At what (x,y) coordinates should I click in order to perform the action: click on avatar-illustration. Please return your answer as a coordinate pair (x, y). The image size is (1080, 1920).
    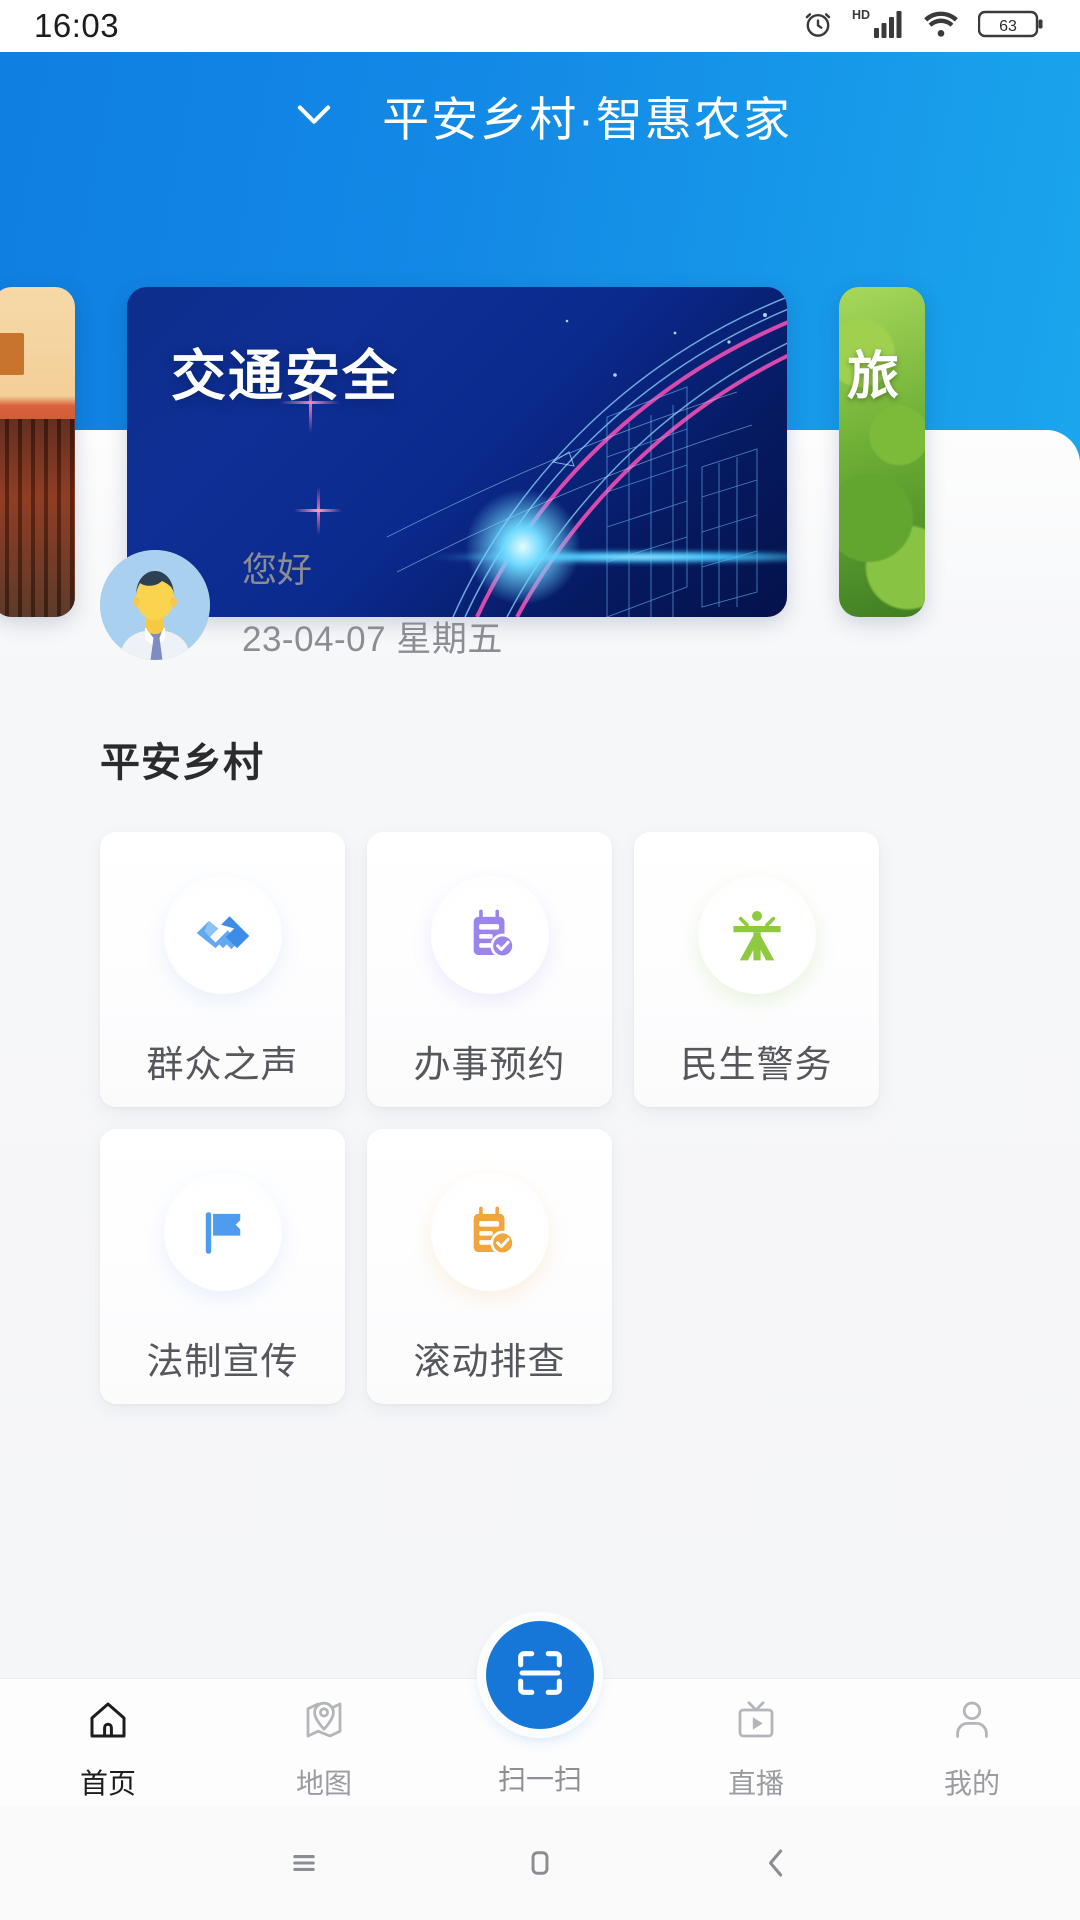
    Looking at the image, I should click on (155, 605).